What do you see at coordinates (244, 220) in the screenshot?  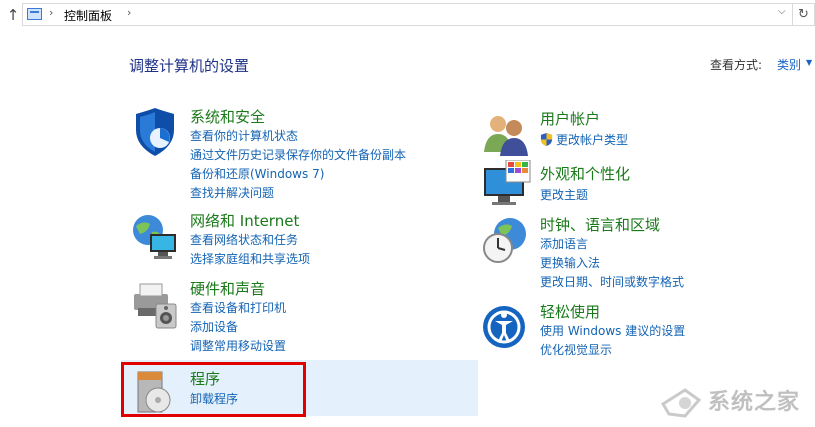 I see `category-title-network-internet: 网络和 Internet` at bounding box center [244, 220].